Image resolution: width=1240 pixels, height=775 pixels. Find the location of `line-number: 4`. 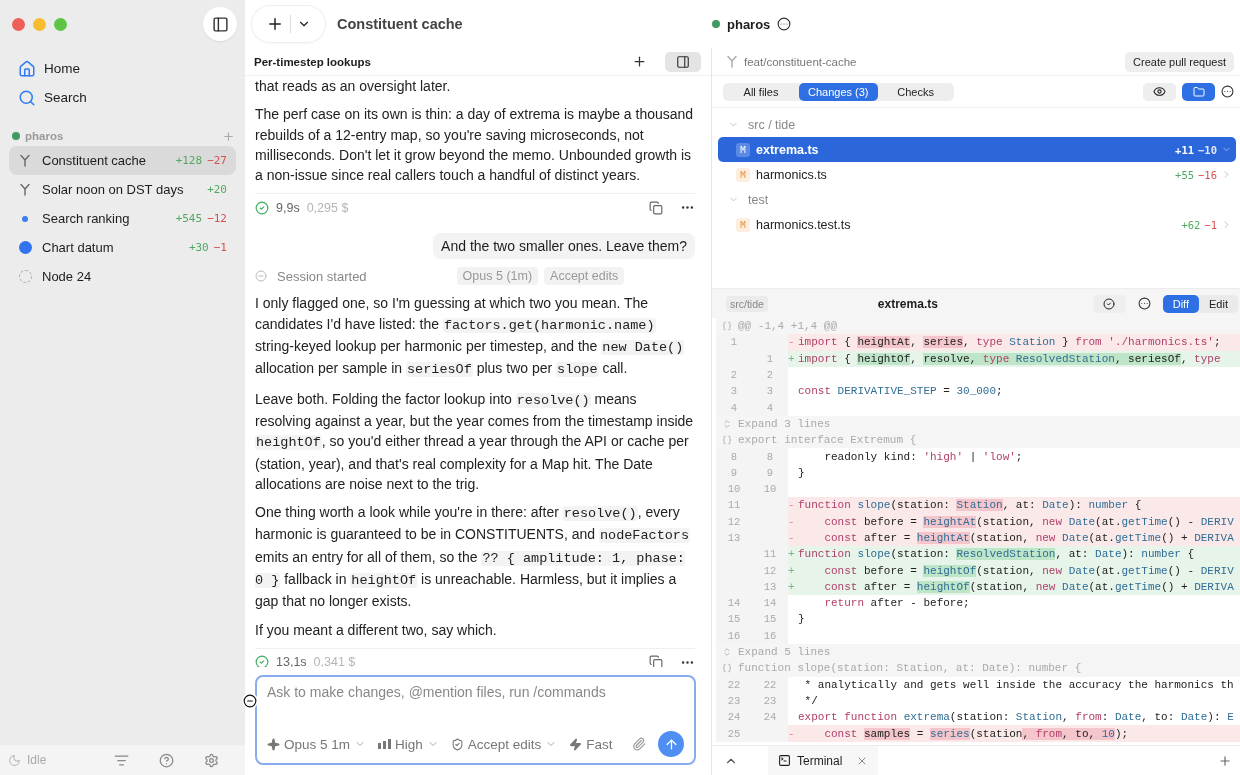

line-number: 4 is located at coordinates (770, 407).